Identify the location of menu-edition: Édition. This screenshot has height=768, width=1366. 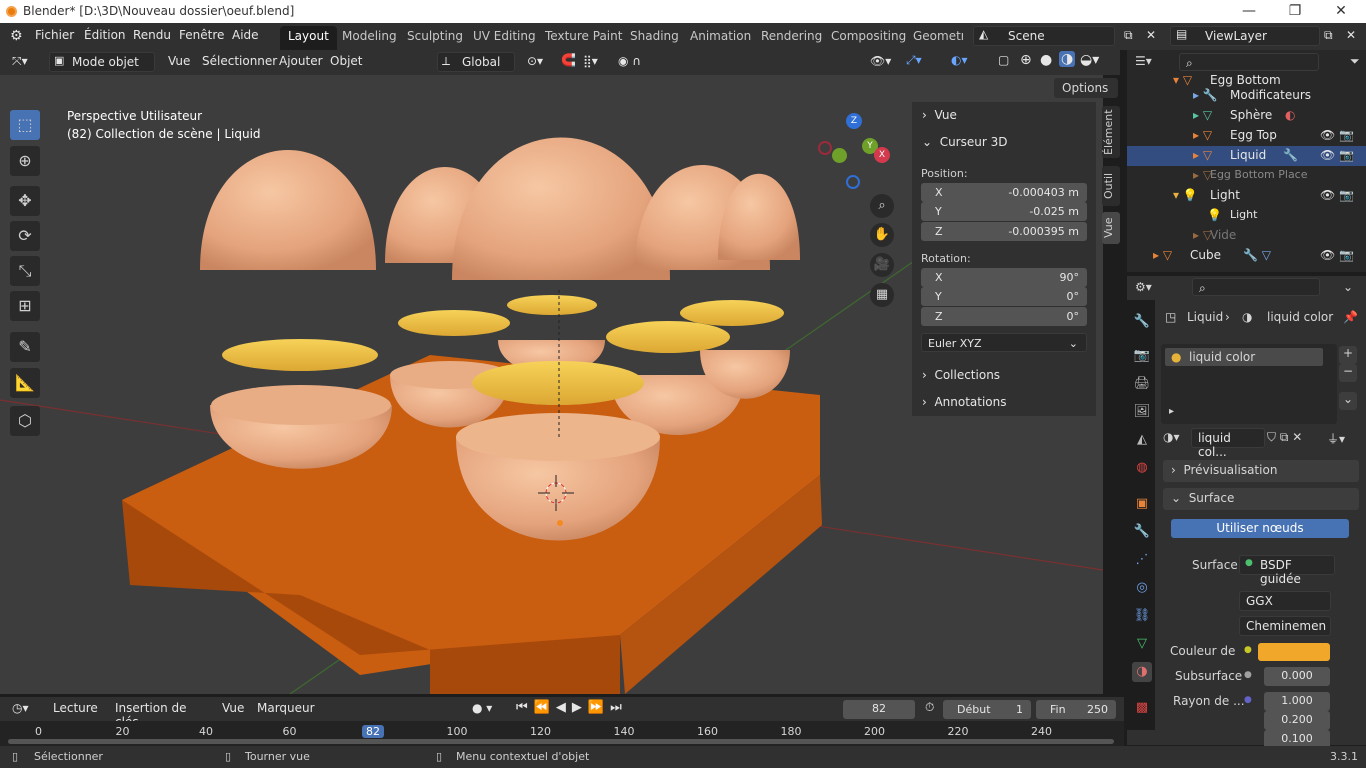
(105, 35).